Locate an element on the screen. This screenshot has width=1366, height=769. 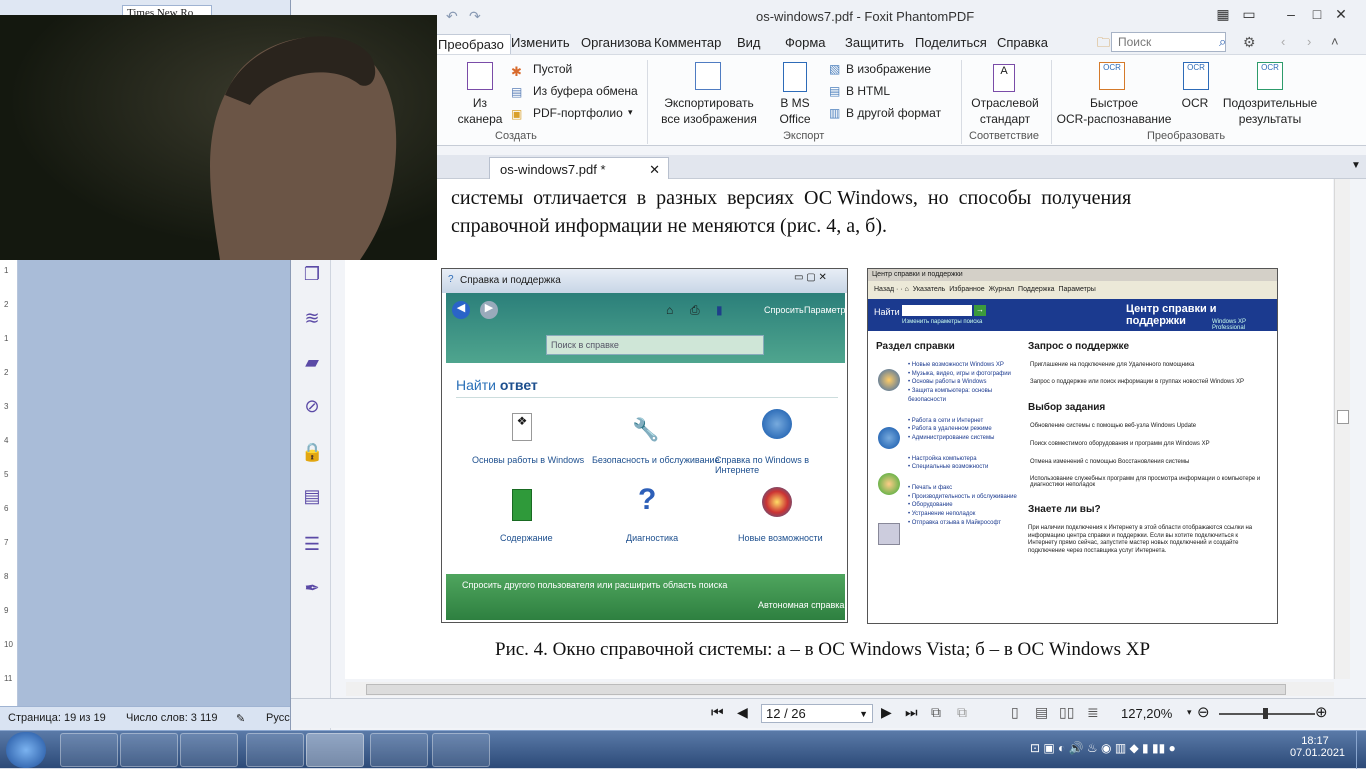
chrome-taskbar-icon is located at coordinates (89, 750).